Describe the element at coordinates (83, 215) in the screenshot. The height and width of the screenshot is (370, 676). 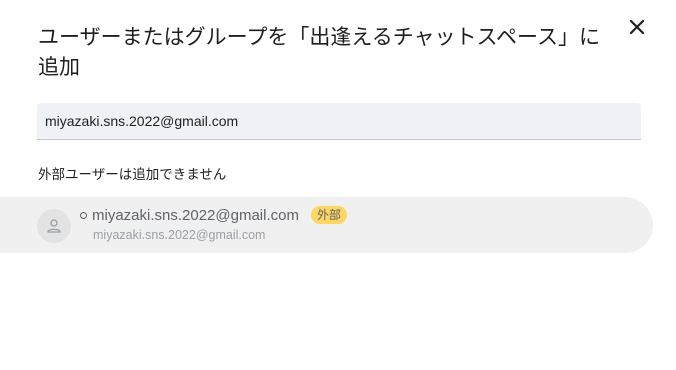
I see `status-circle-icon` at that location.